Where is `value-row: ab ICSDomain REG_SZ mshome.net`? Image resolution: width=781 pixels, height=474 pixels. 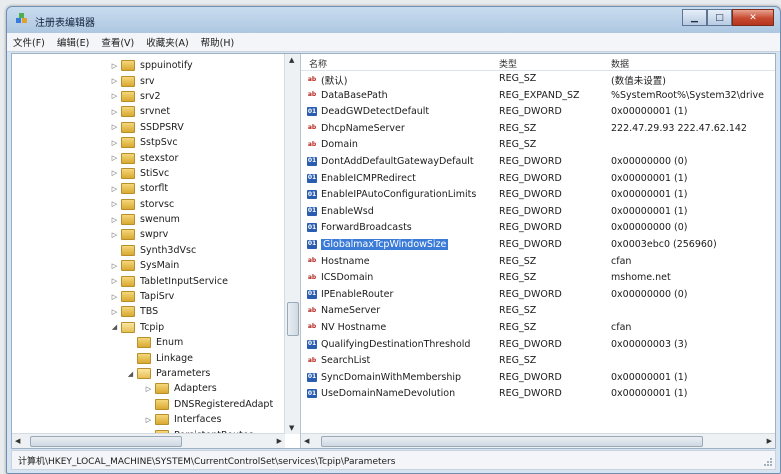 value-row: ab ICSDomain REG_SZ mshome.net is located at coordinates (538, 278).